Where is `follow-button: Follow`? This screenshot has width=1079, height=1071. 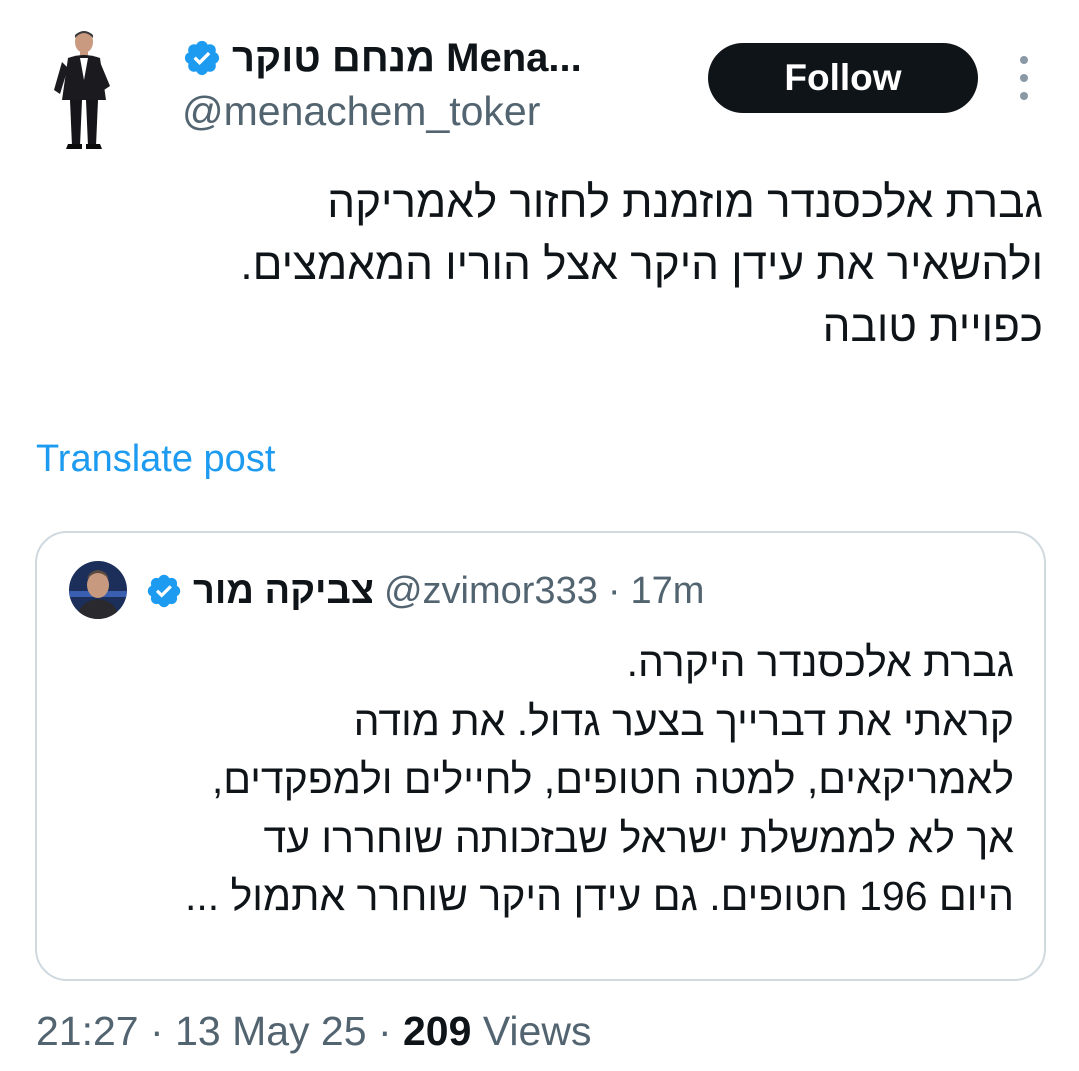
follow-button: Follow is located at coordinates (843, 78).